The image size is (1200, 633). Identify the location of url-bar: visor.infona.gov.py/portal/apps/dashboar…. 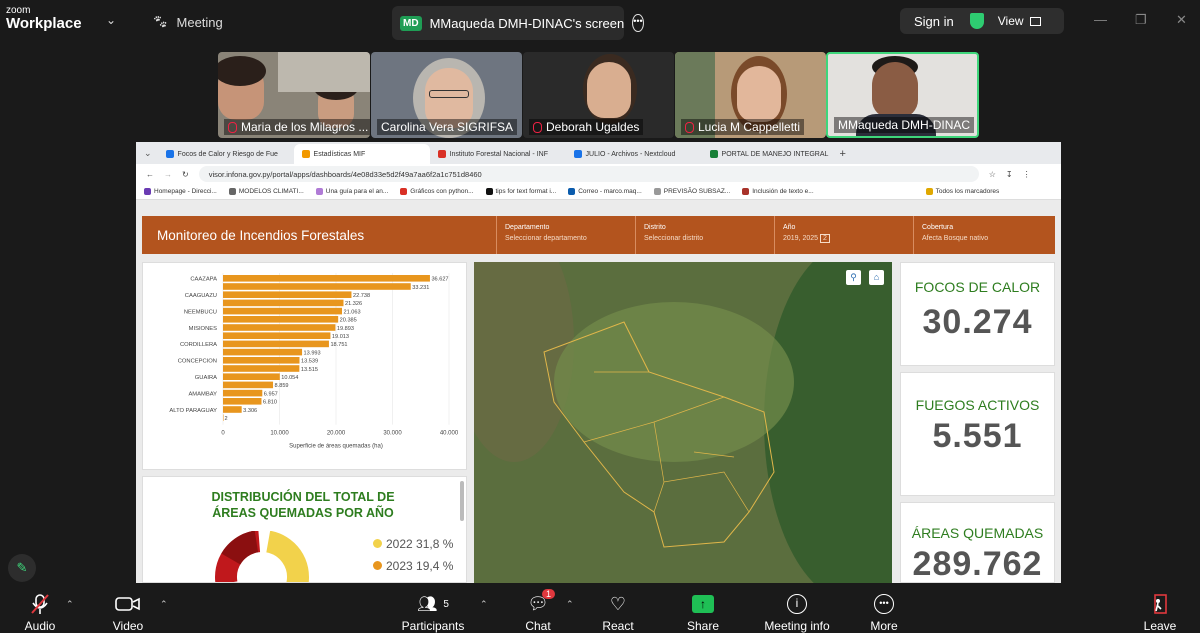
(588, 174).